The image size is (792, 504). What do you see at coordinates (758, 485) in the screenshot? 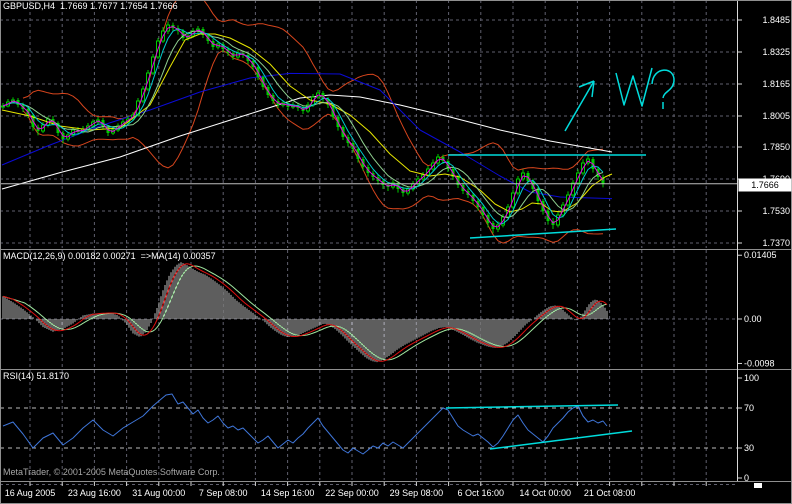
I see `axis-marker` at bounding box center [758, 485].